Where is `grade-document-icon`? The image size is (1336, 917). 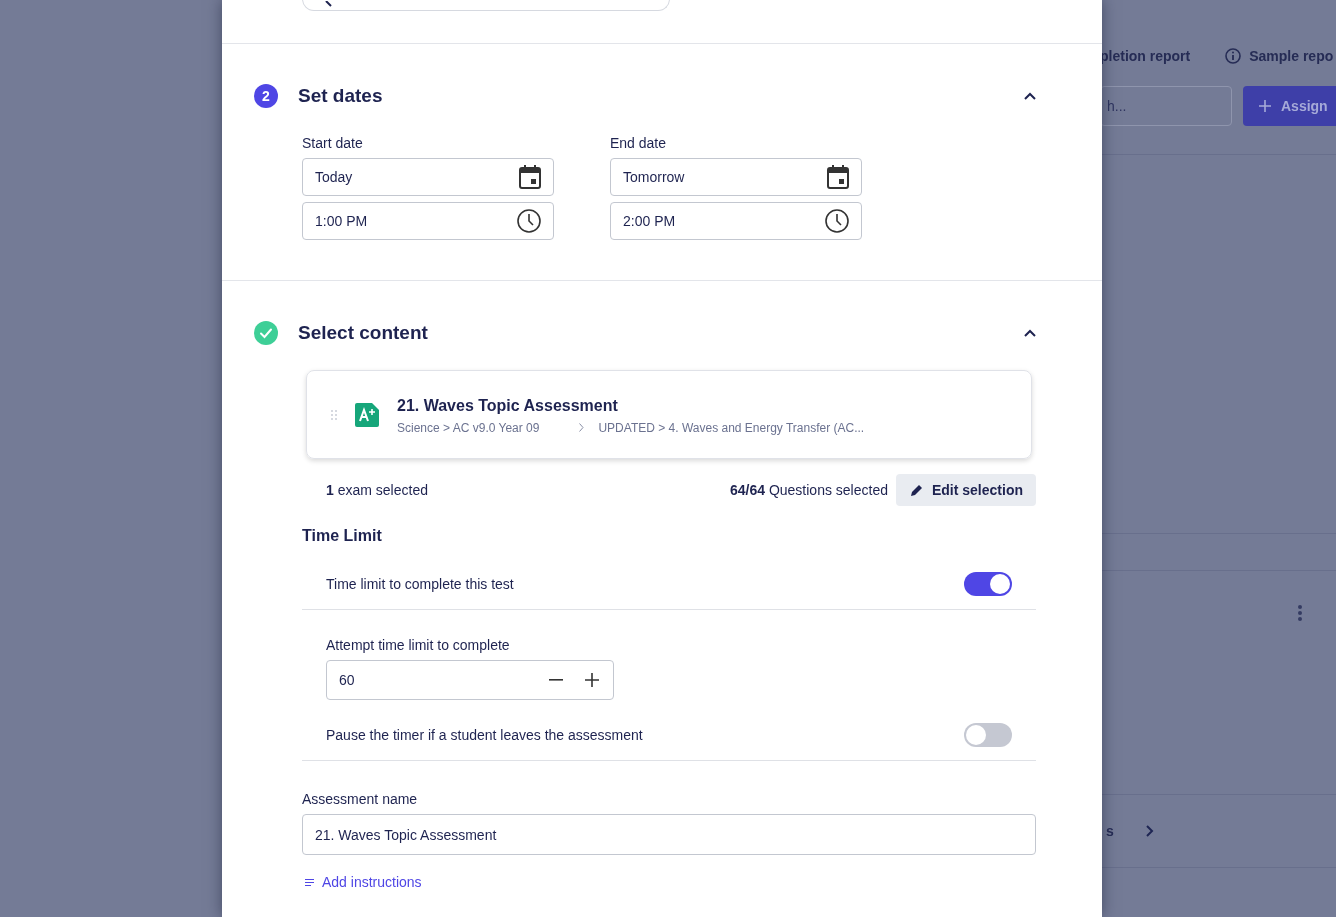 grade-document-icon is located at coordinates (367, 414).